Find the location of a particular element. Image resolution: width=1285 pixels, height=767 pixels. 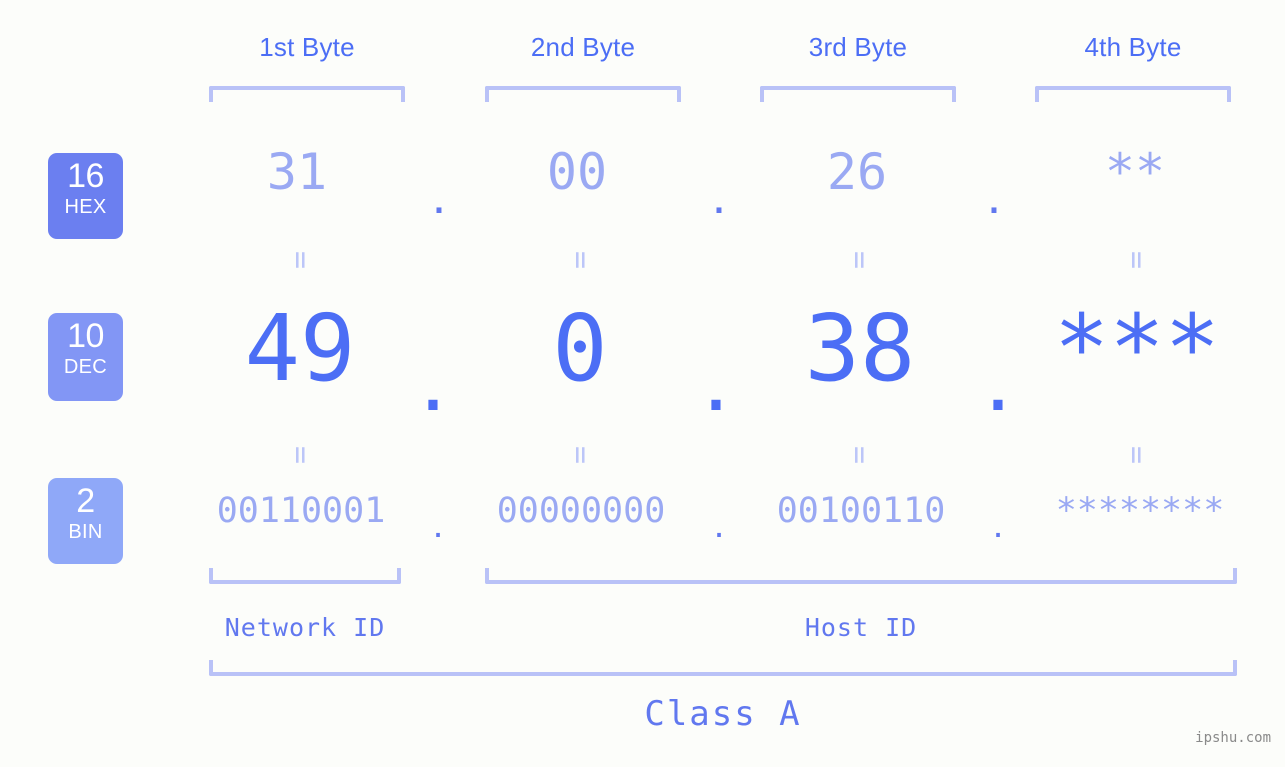

radix-badge-bin-number: 2 is located at coordinates (85, 501).